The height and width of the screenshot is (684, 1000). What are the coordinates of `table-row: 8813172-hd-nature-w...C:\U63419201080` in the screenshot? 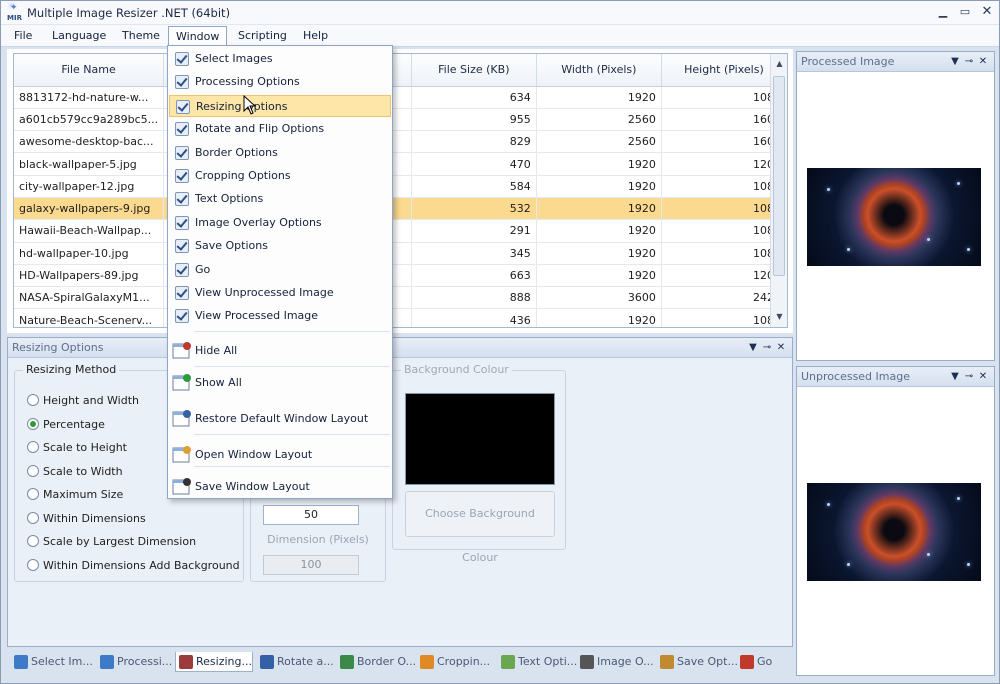 It's located at (400, 97).